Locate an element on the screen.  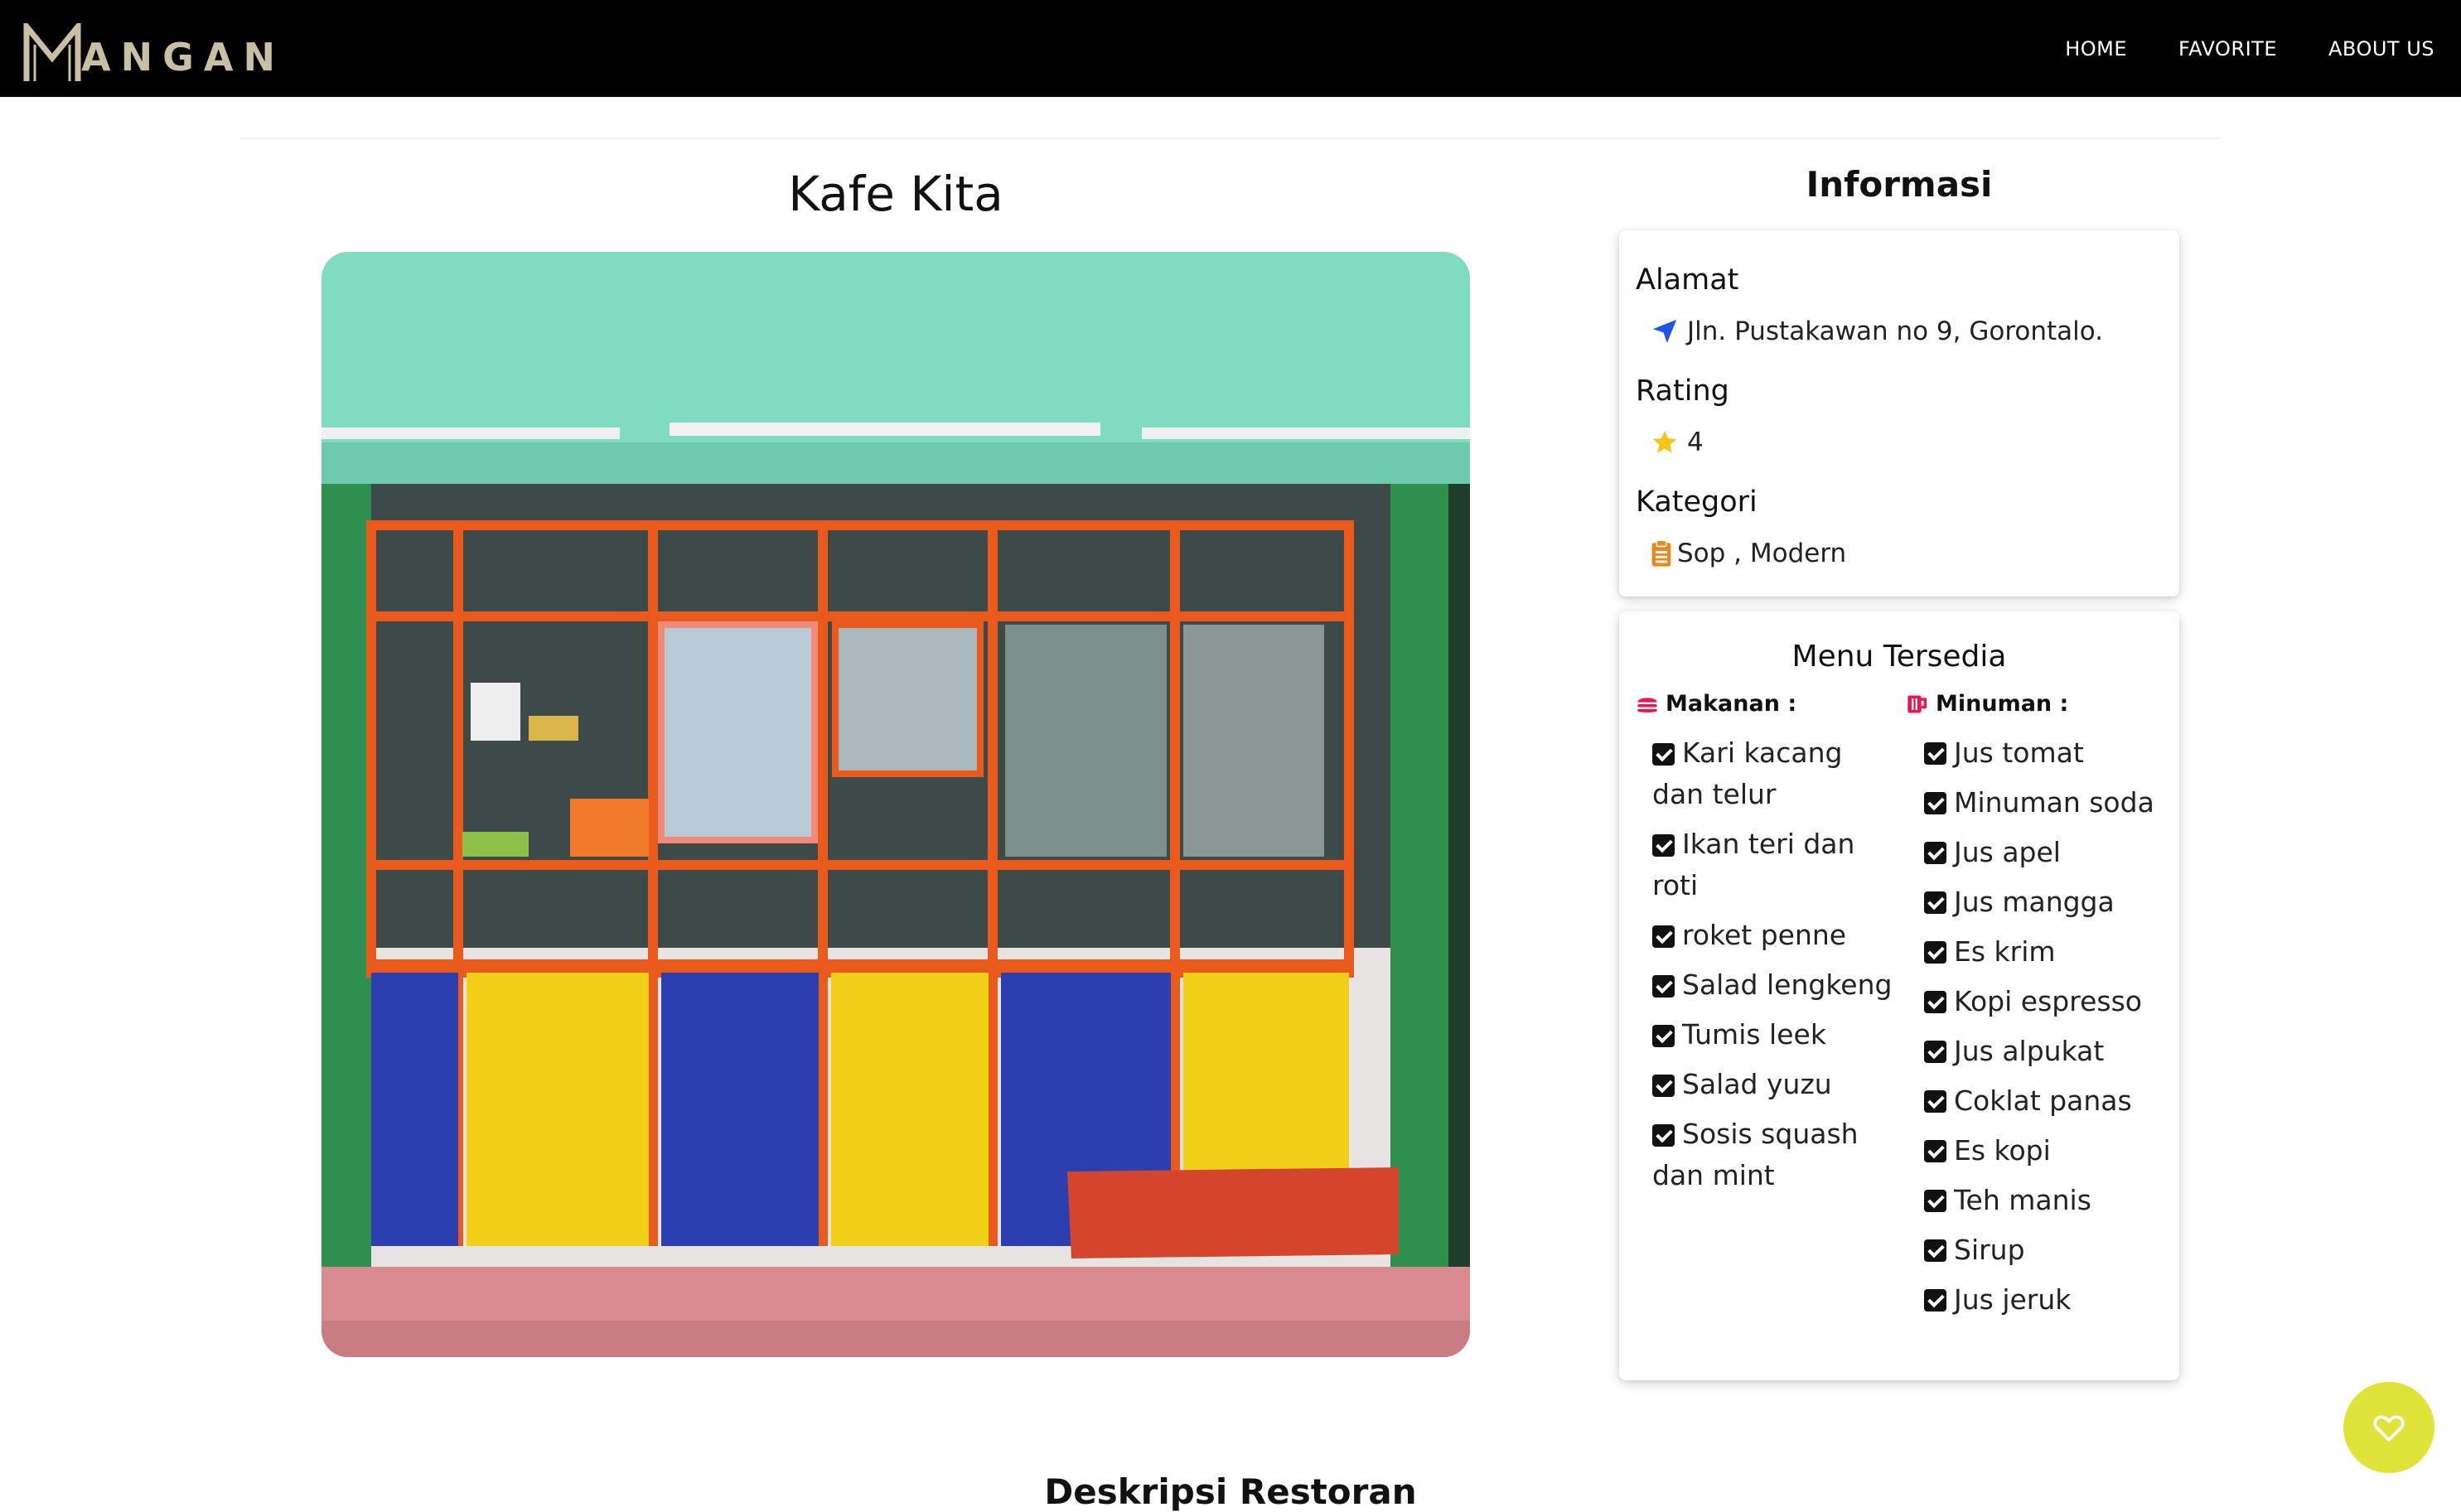
star-icon is located at coordinates (1664, 441).